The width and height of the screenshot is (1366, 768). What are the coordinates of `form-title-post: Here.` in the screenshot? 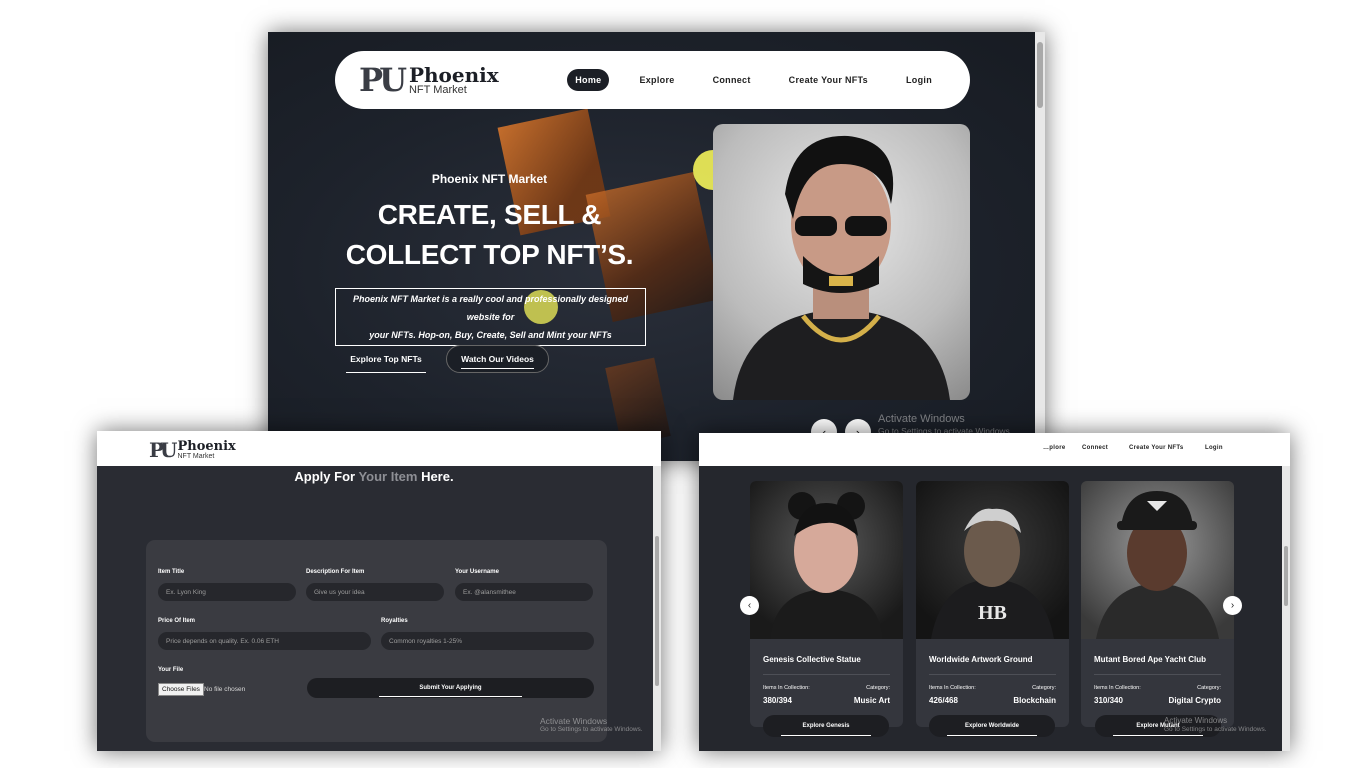 It's located at (435, 476).